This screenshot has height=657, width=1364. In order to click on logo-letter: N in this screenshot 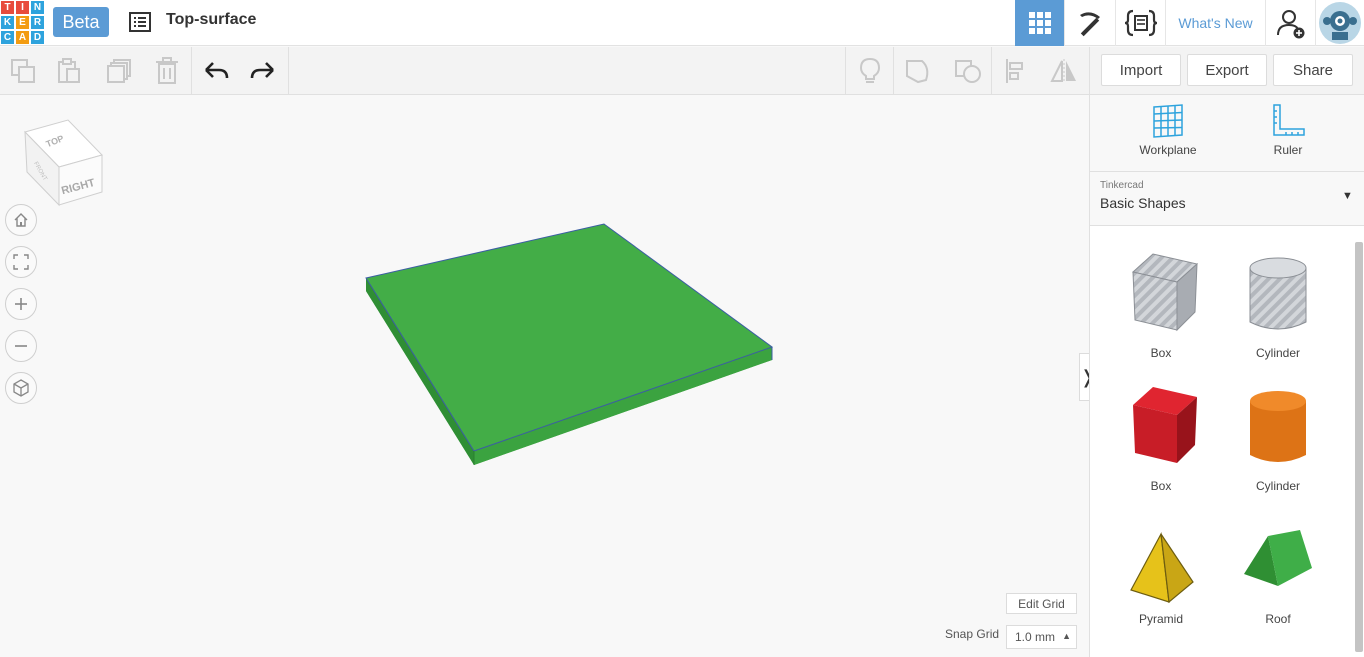, I will do `click(37, 7)`.